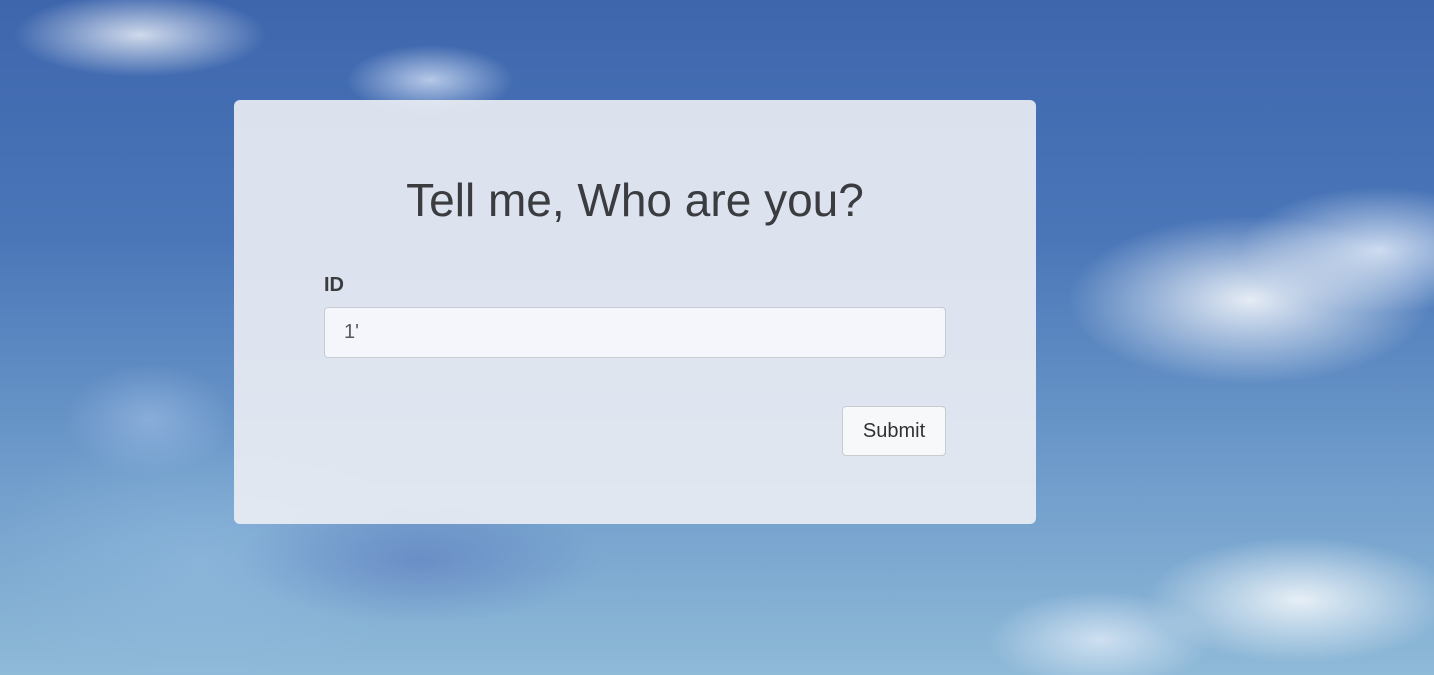  I want to click on submit-button: Submit, so click(894, 431).